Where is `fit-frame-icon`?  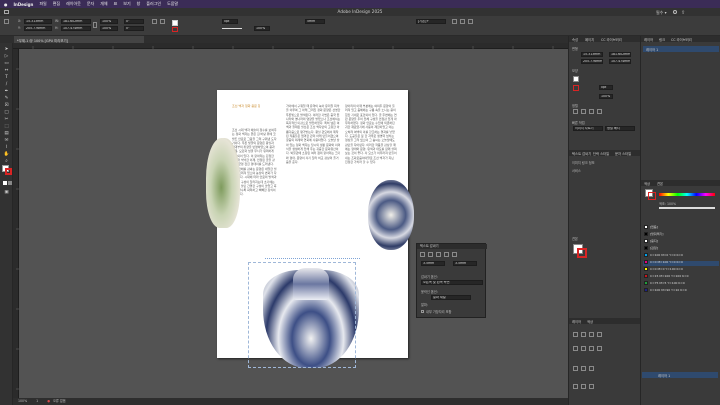 fit-frame-icon is located at coordinates (462, 21).